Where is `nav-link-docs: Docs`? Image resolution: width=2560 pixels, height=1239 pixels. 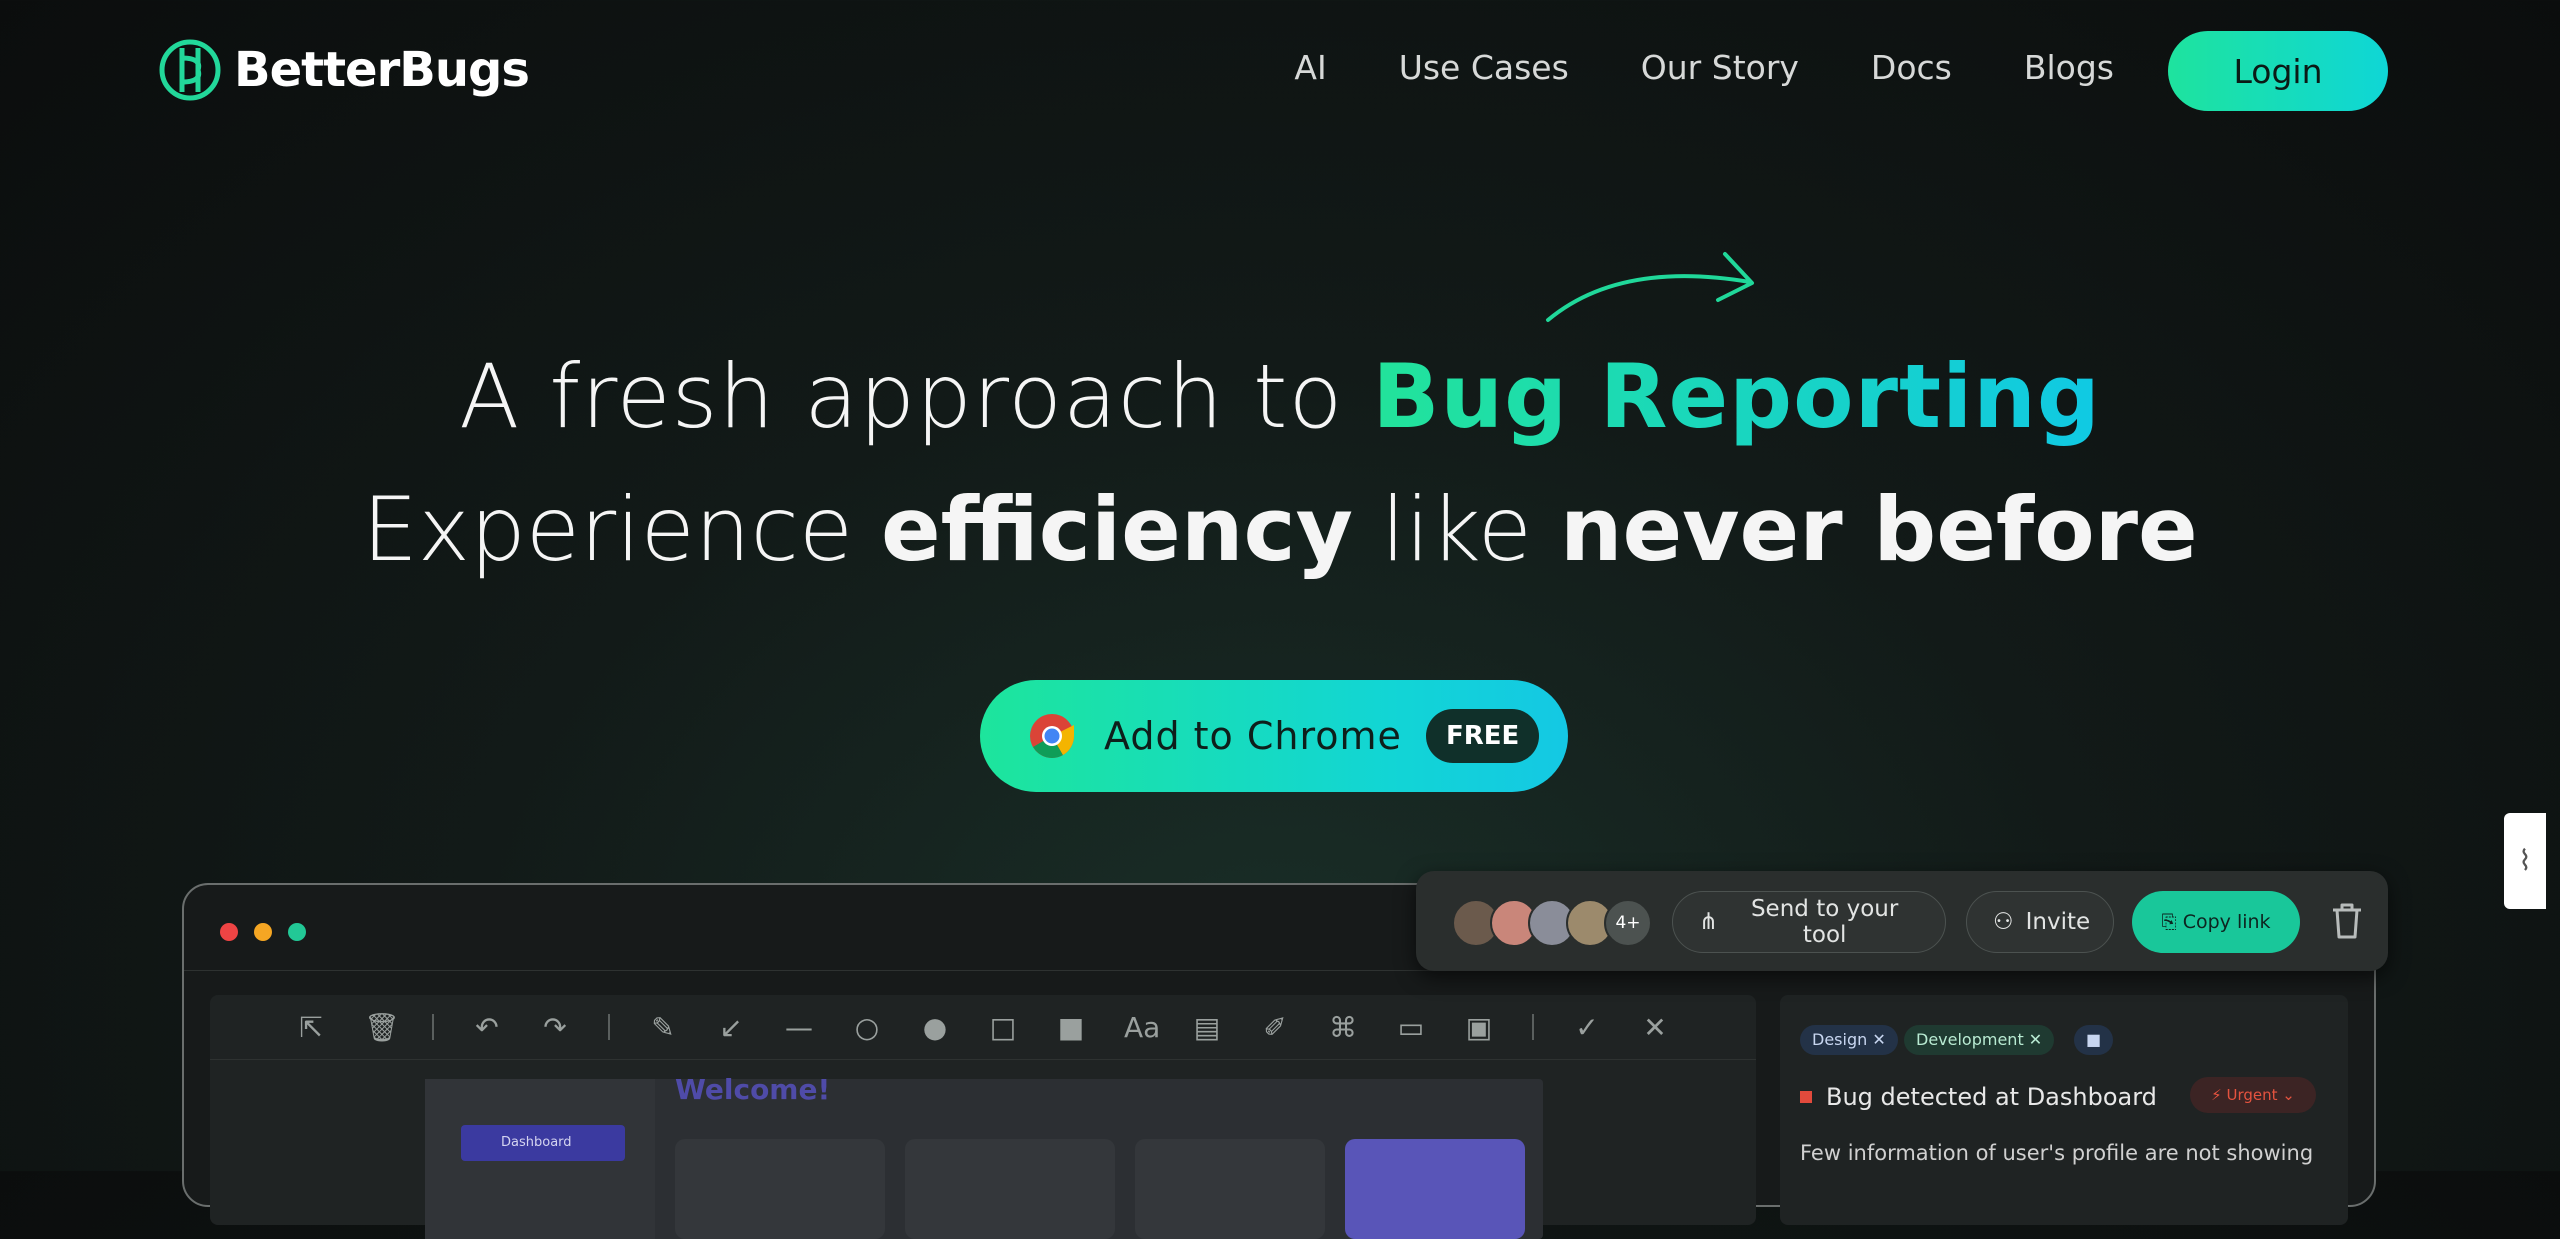 nav-link-docs: Docs is located at coordinates (1911, 67).